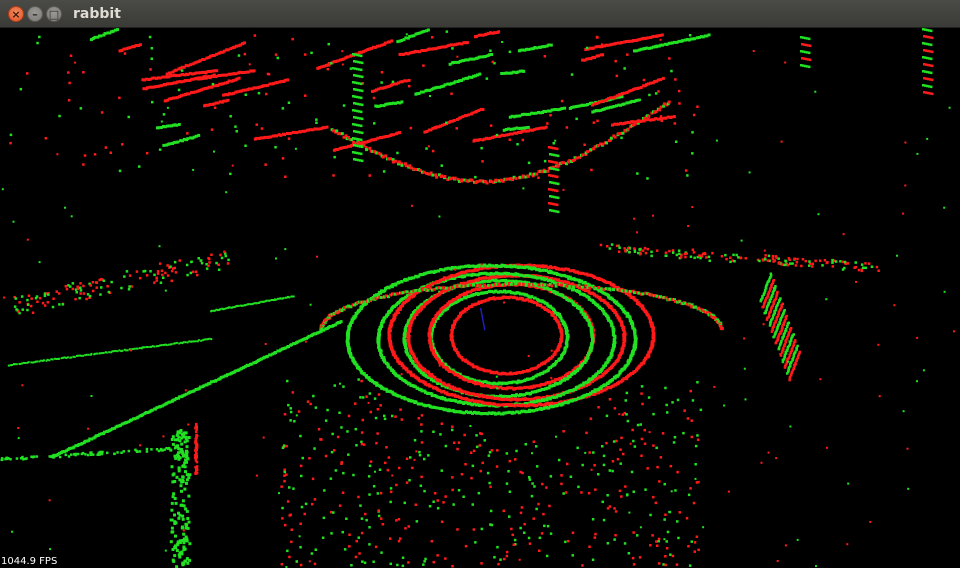  Describe the element at coordinates (29, 561) in the screenshot. I see `fps-counter: 1044.9 FPS` at that location.